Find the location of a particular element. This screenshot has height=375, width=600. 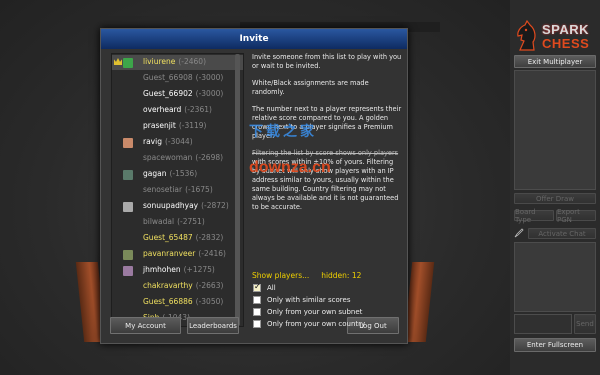

scrollbar-thumb is located at coordinates (237, 190).